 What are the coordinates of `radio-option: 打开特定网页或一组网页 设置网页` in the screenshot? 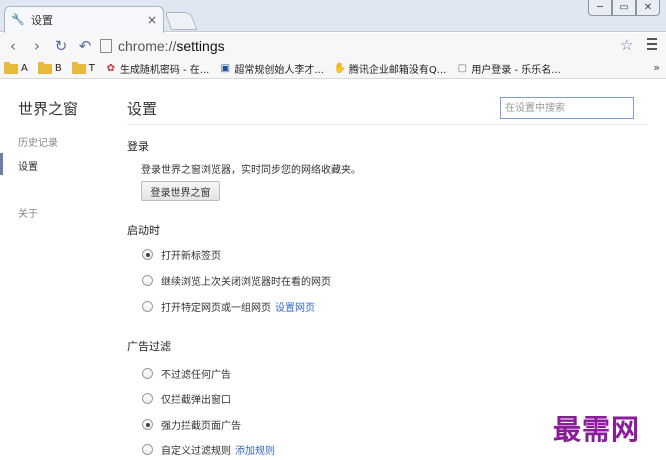 It's located at (228, 306).